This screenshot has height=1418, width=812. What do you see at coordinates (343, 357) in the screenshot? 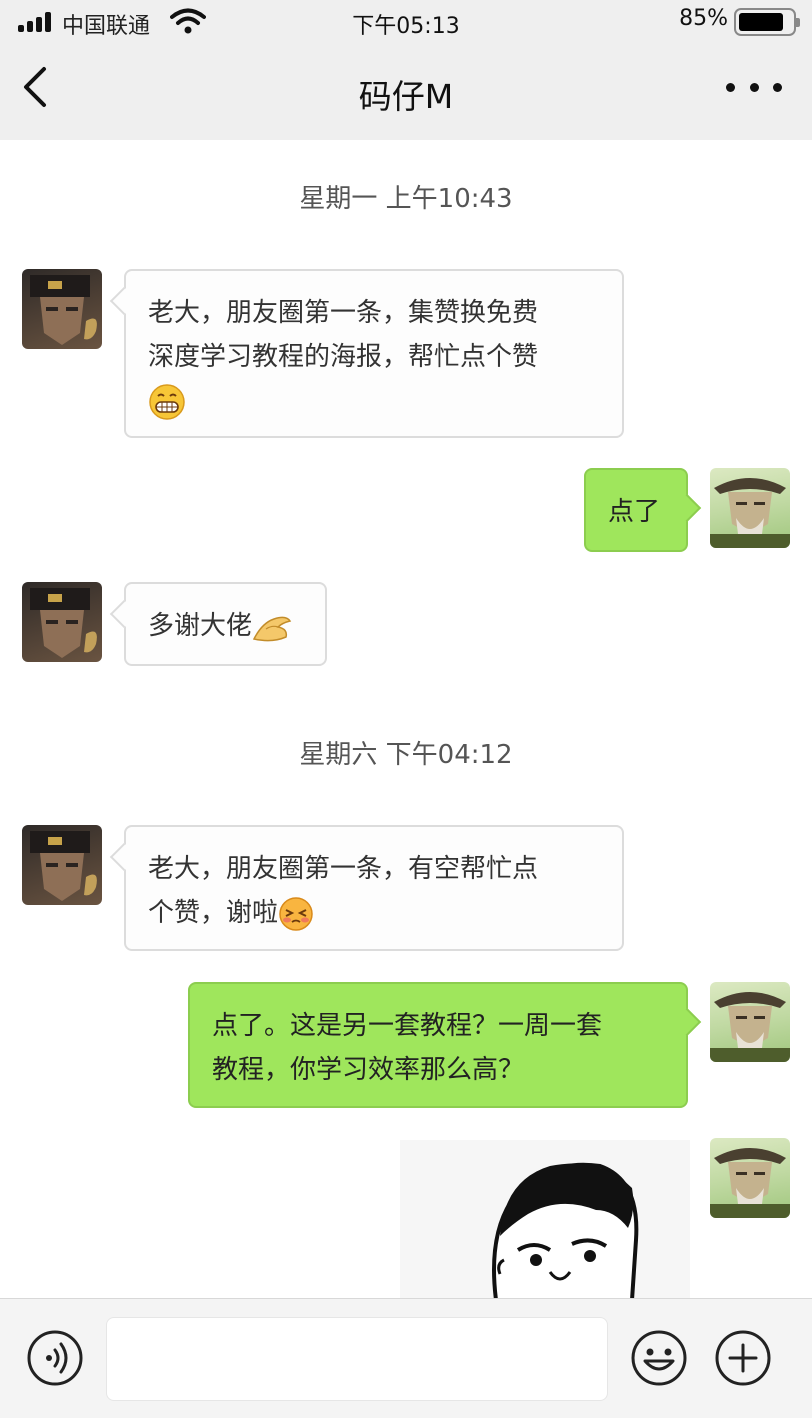
I see `message-line: 深度学习教程的海报，帮忙点个赞` at bounding box center [343, 357].